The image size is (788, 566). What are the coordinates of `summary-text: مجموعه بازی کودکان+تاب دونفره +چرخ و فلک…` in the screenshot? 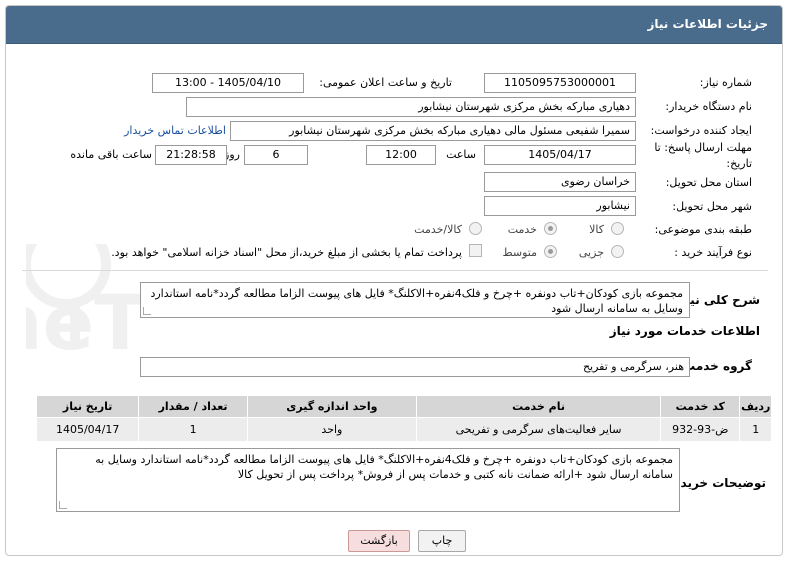 It's located at (416, 301).